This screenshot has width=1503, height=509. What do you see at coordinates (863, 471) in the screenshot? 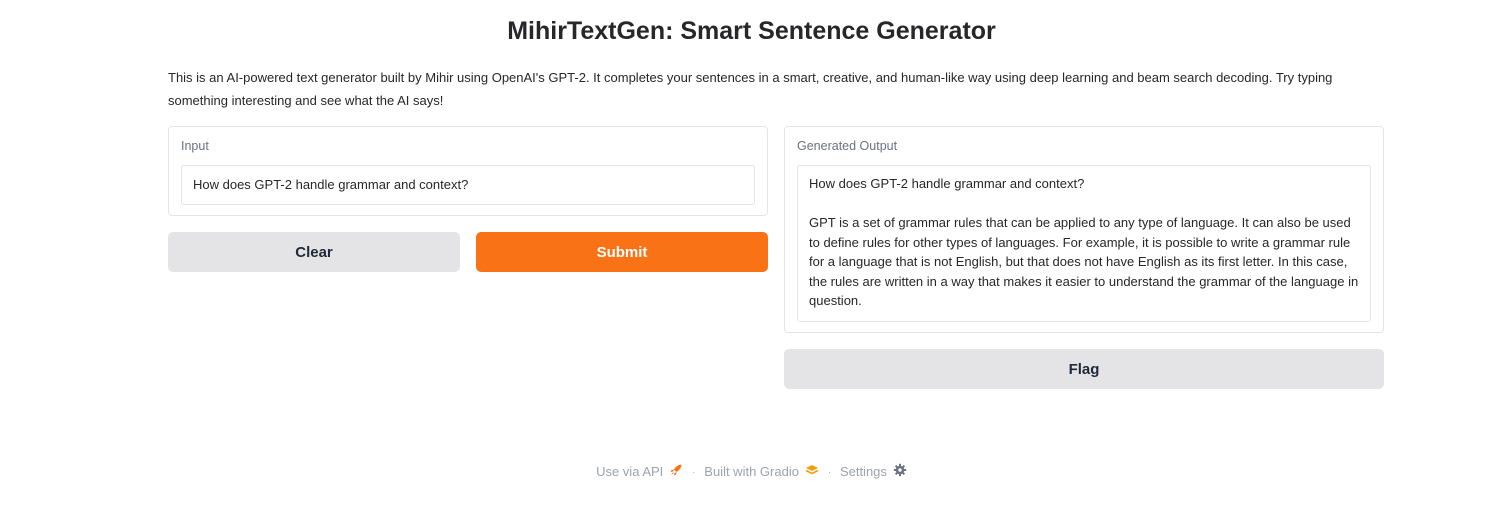
I see `settings-label: Settings` at bounding box center [863, 471].